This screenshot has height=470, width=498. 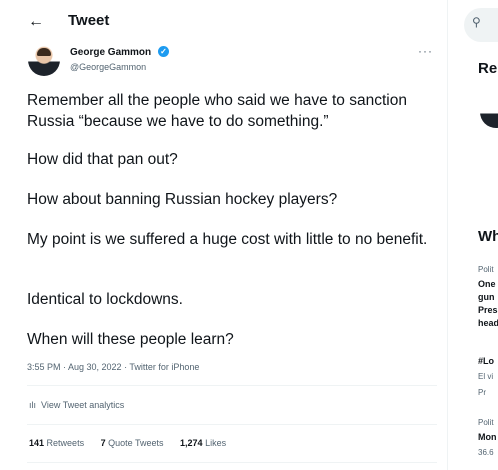 I want to click on author-name: George Gammon, so click(x=110, y=52).